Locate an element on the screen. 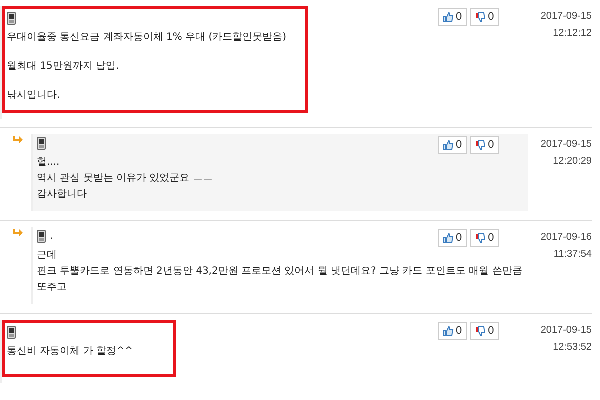 The image size is (600, 400). comment-text: 월최대 15만원까지 납입. is located at coordinates (63, 67).